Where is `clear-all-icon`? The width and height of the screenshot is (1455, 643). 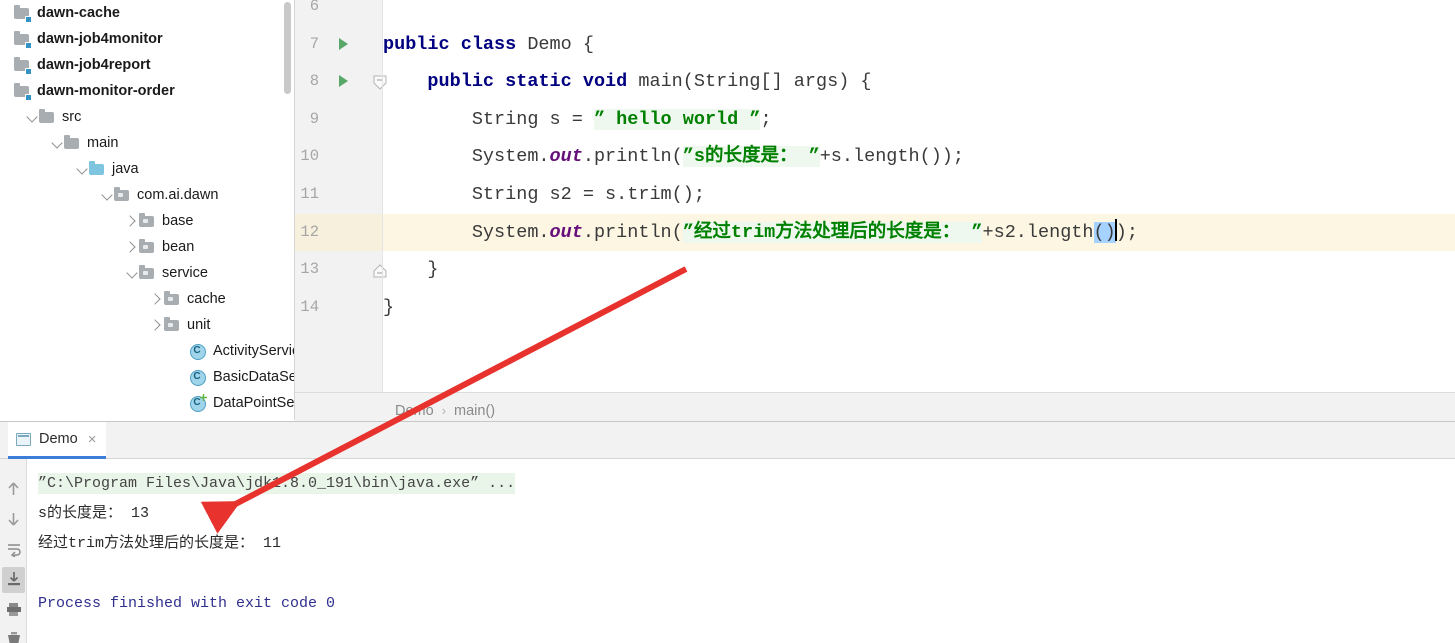
clear-all-icon is located at coordinates (13, 635).